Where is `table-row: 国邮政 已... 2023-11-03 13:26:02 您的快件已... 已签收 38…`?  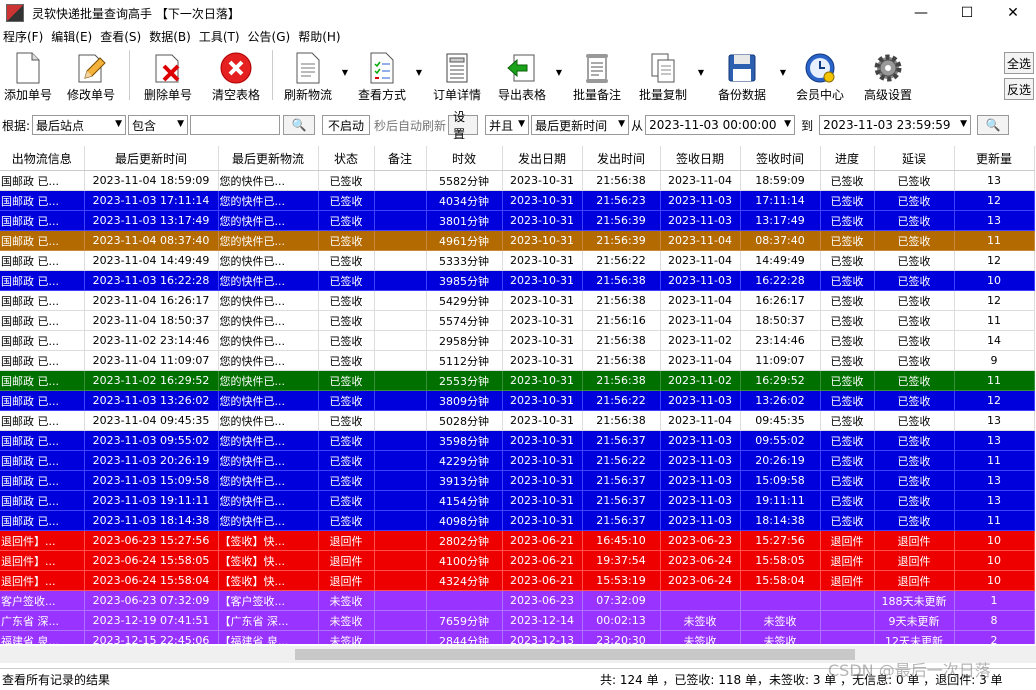
table-row: 国邮政 已... 2023-11-03 13:26:02 您的快件已... 已签收 38… is located at coordinates (517, 400).